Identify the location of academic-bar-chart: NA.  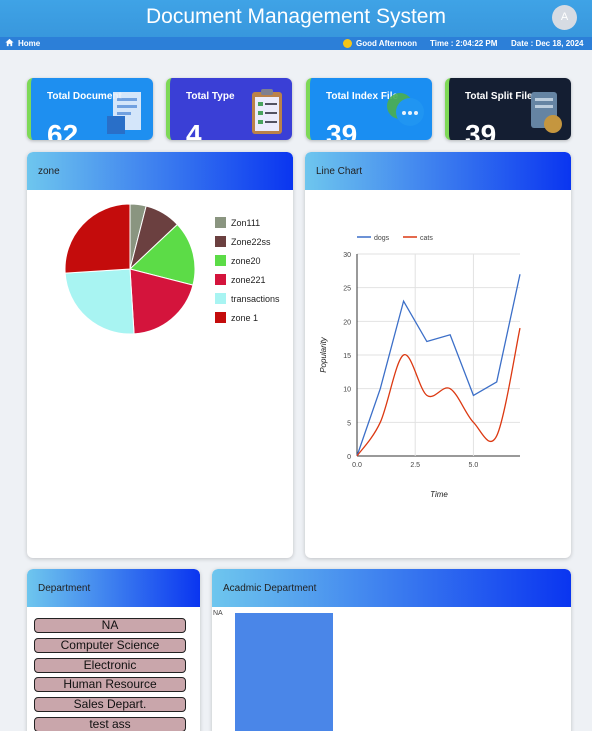
(391, 669).